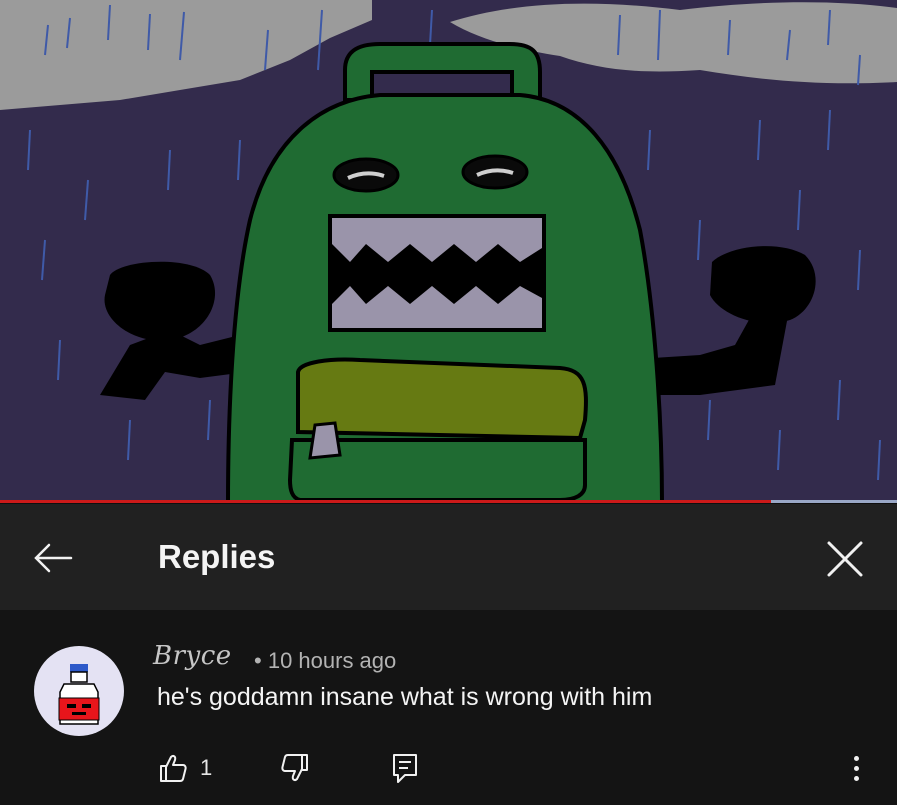 This screenshot has height=805, width=897. I want to click on back-button, so click(53, 558).